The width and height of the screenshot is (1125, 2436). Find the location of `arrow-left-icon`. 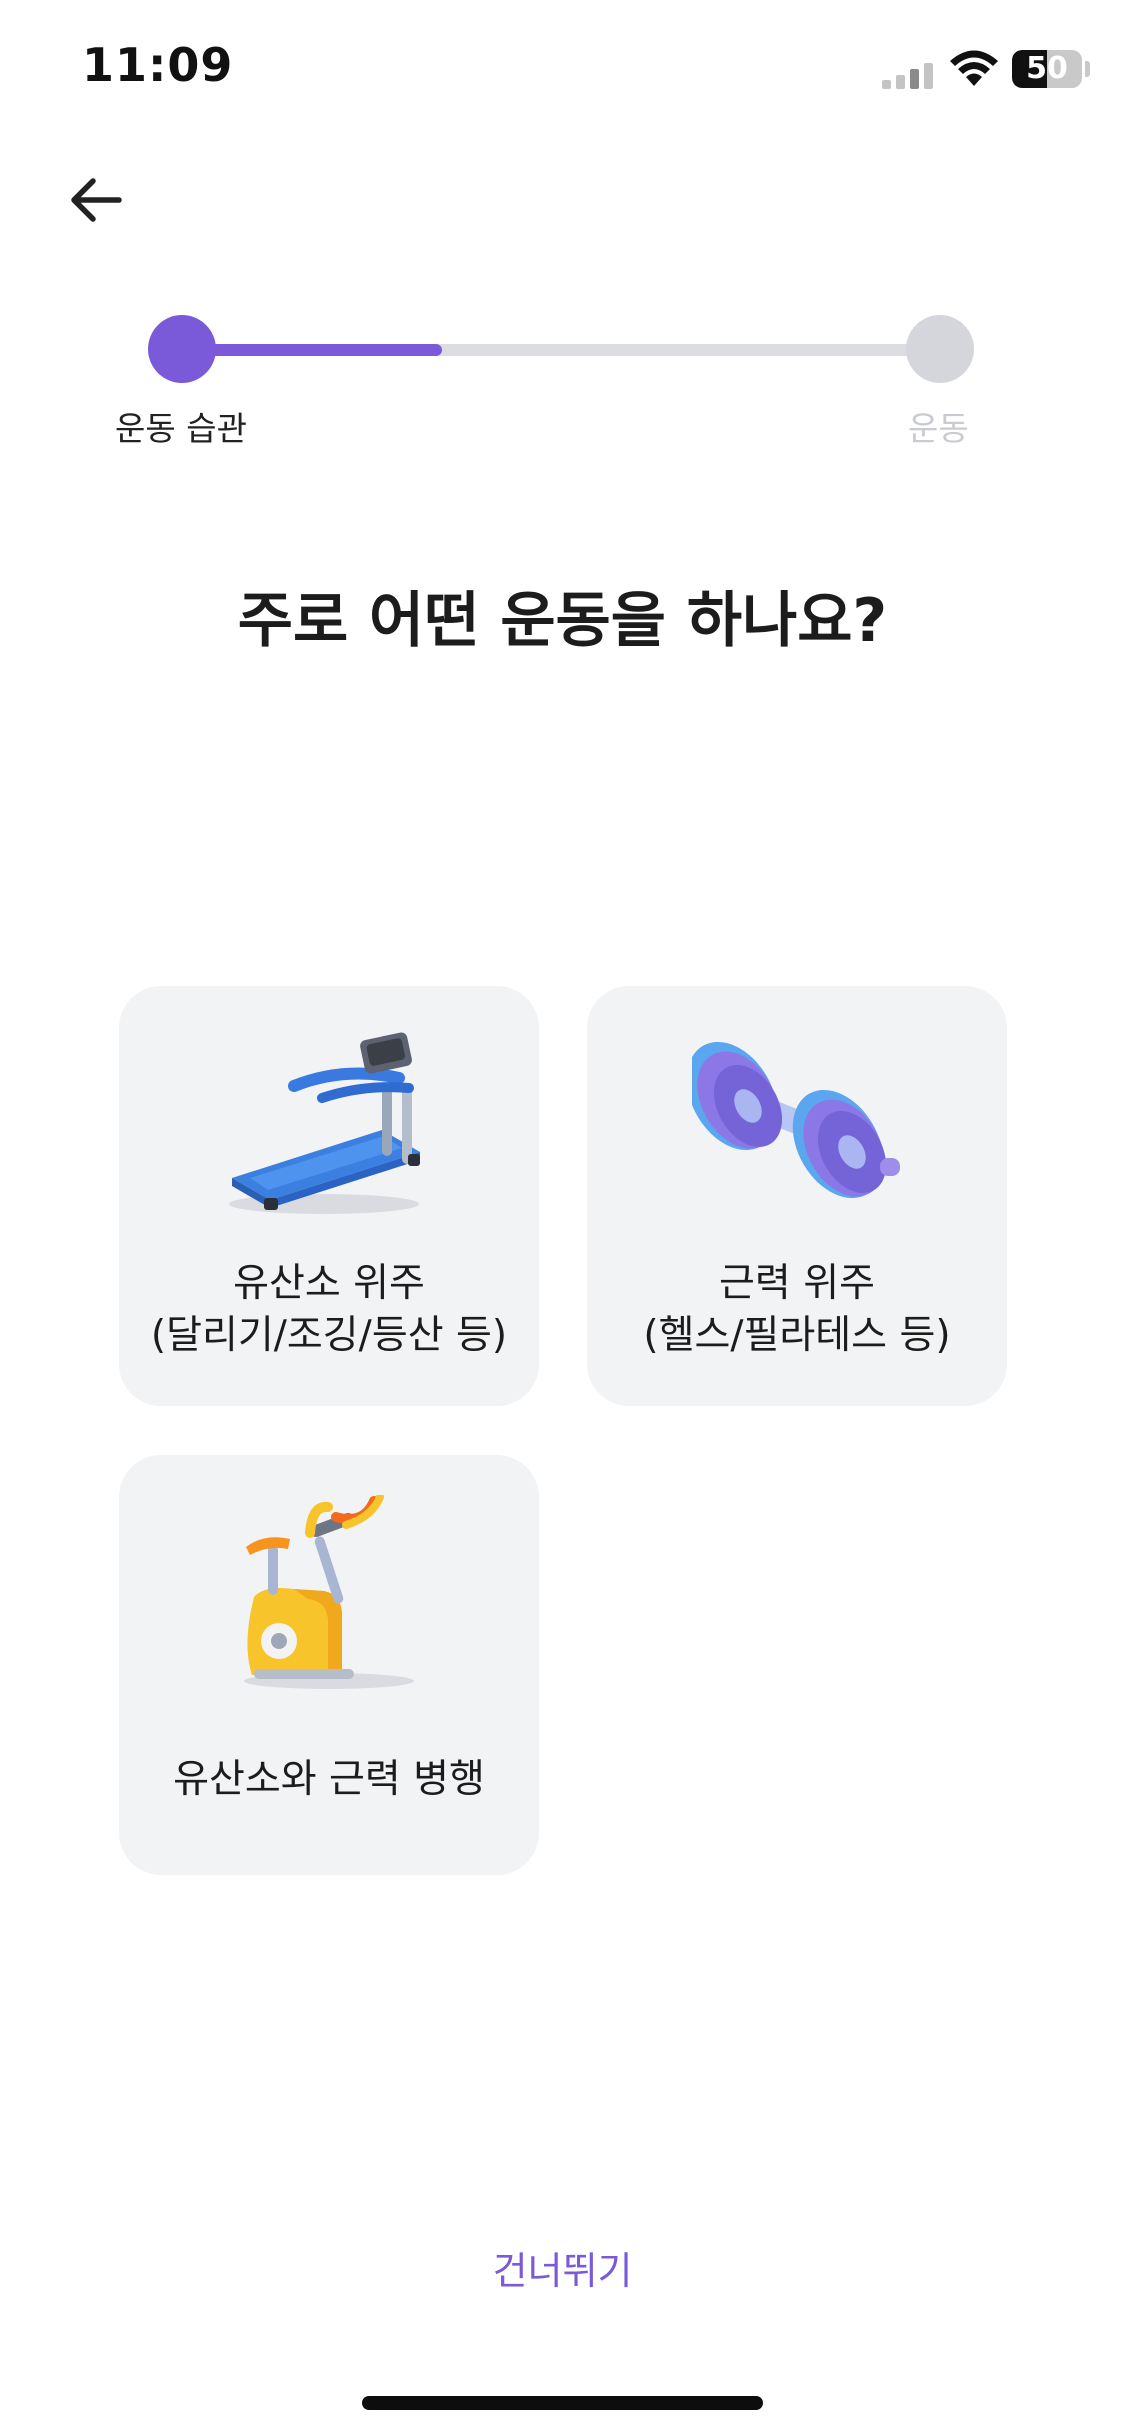

arrow-left-icon is located at coordinates (96, 200).